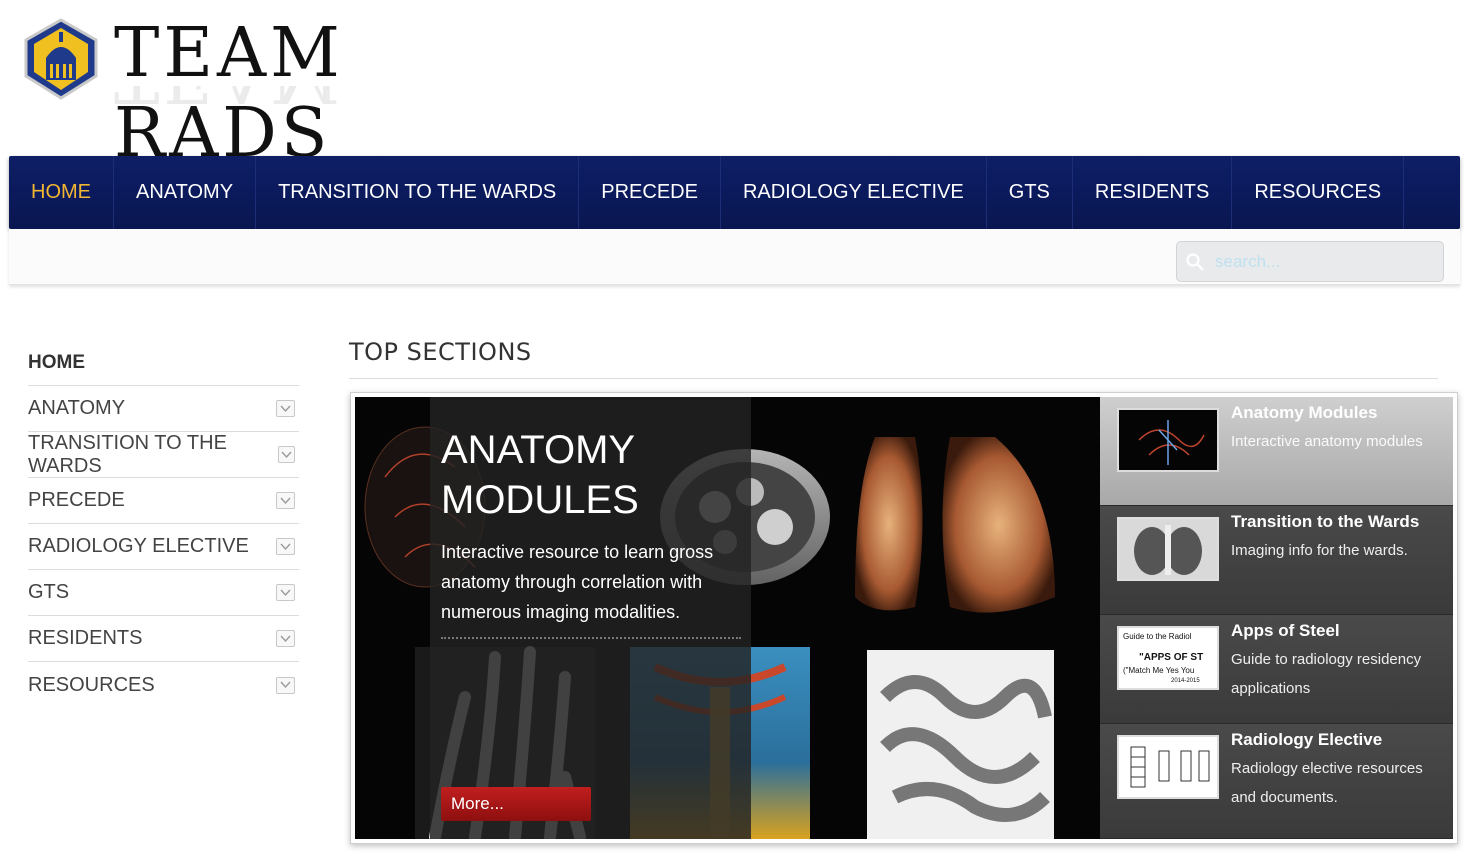 This screenshot has height=857, width=1468. What do you see at coordinates (538, 450) in the screenshot?
I see `slide-title-line-1: ANATOMY` at bounding box center [538, 450].